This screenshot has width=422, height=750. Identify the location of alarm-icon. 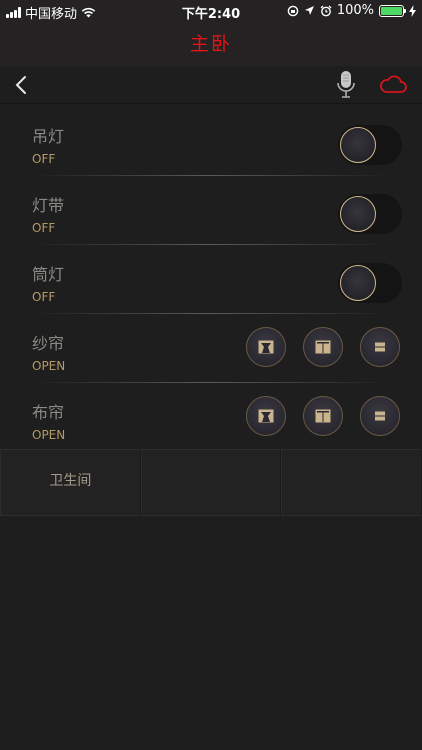
(326, 10).